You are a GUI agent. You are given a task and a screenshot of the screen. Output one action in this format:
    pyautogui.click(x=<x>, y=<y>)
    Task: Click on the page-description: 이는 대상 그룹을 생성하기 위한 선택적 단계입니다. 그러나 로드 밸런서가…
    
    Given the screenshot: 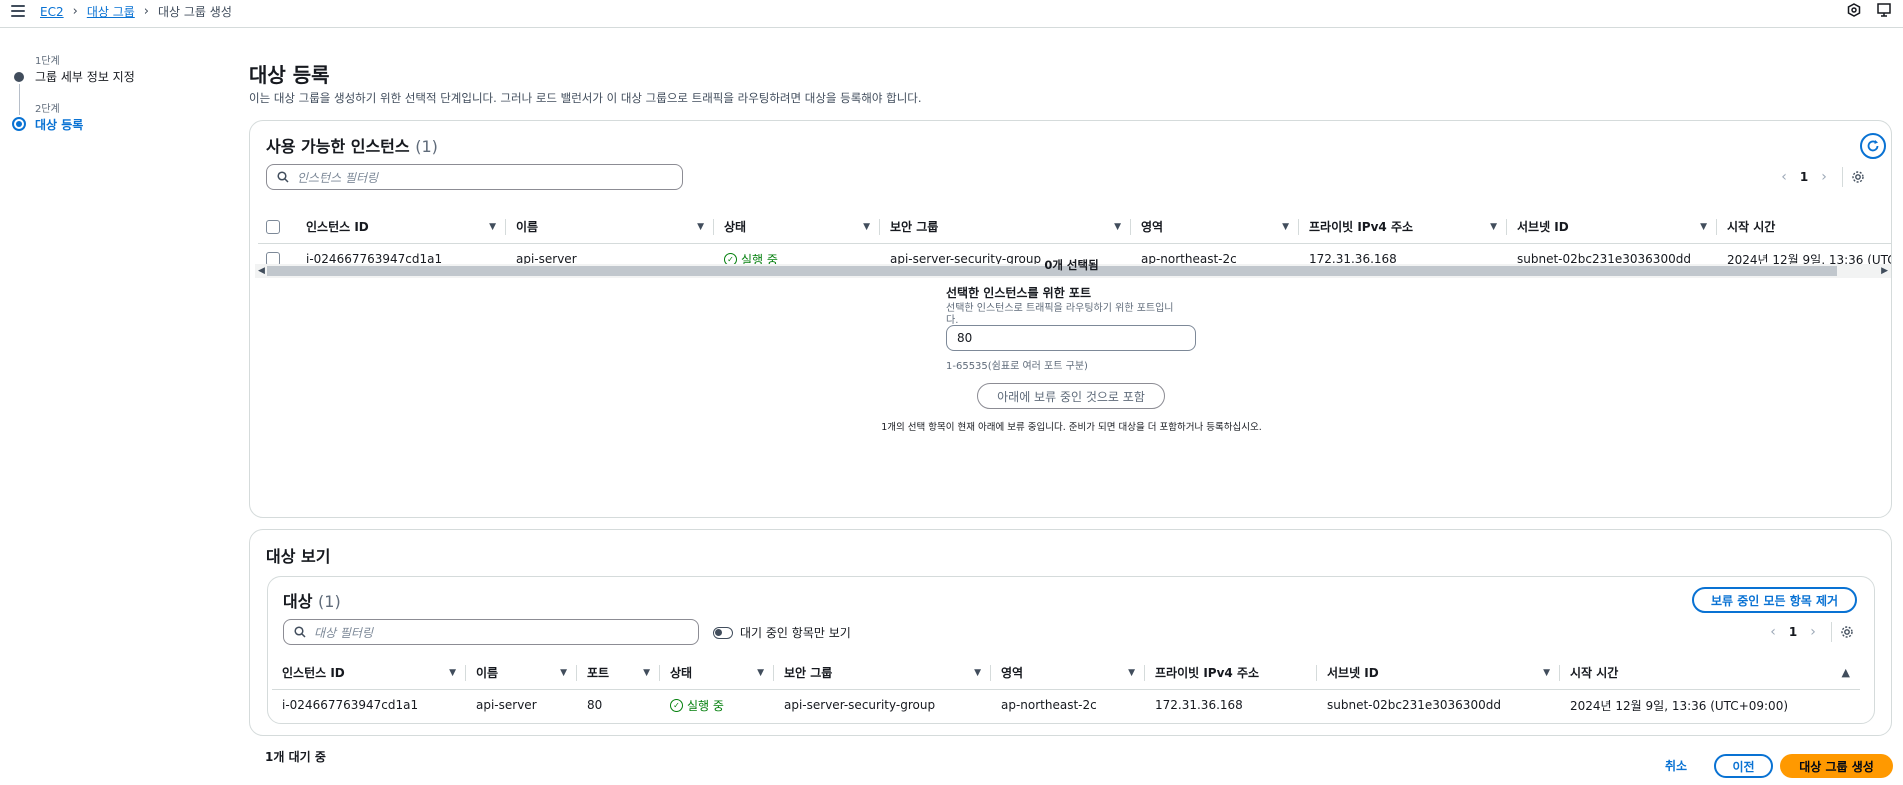 What is the action you would take?
    pyautogui.click(x=585, y=98)
    